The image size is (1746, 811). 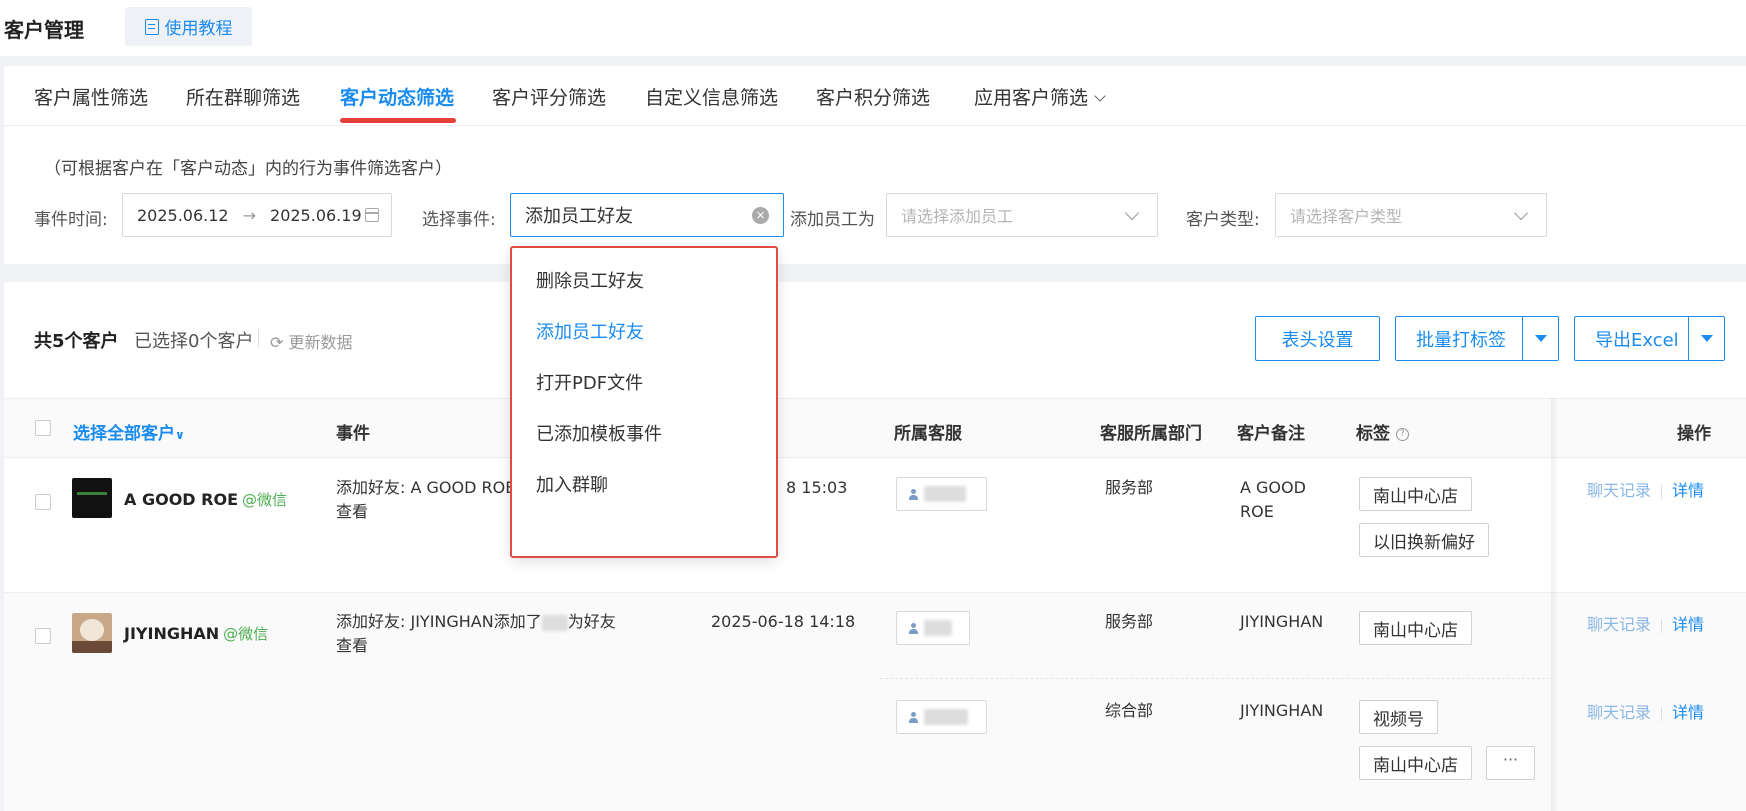 What do you see at coordinates (320, 342) in the screenshot?
I see `refresh-label: 更新数据` at bounding box center [320, 342].